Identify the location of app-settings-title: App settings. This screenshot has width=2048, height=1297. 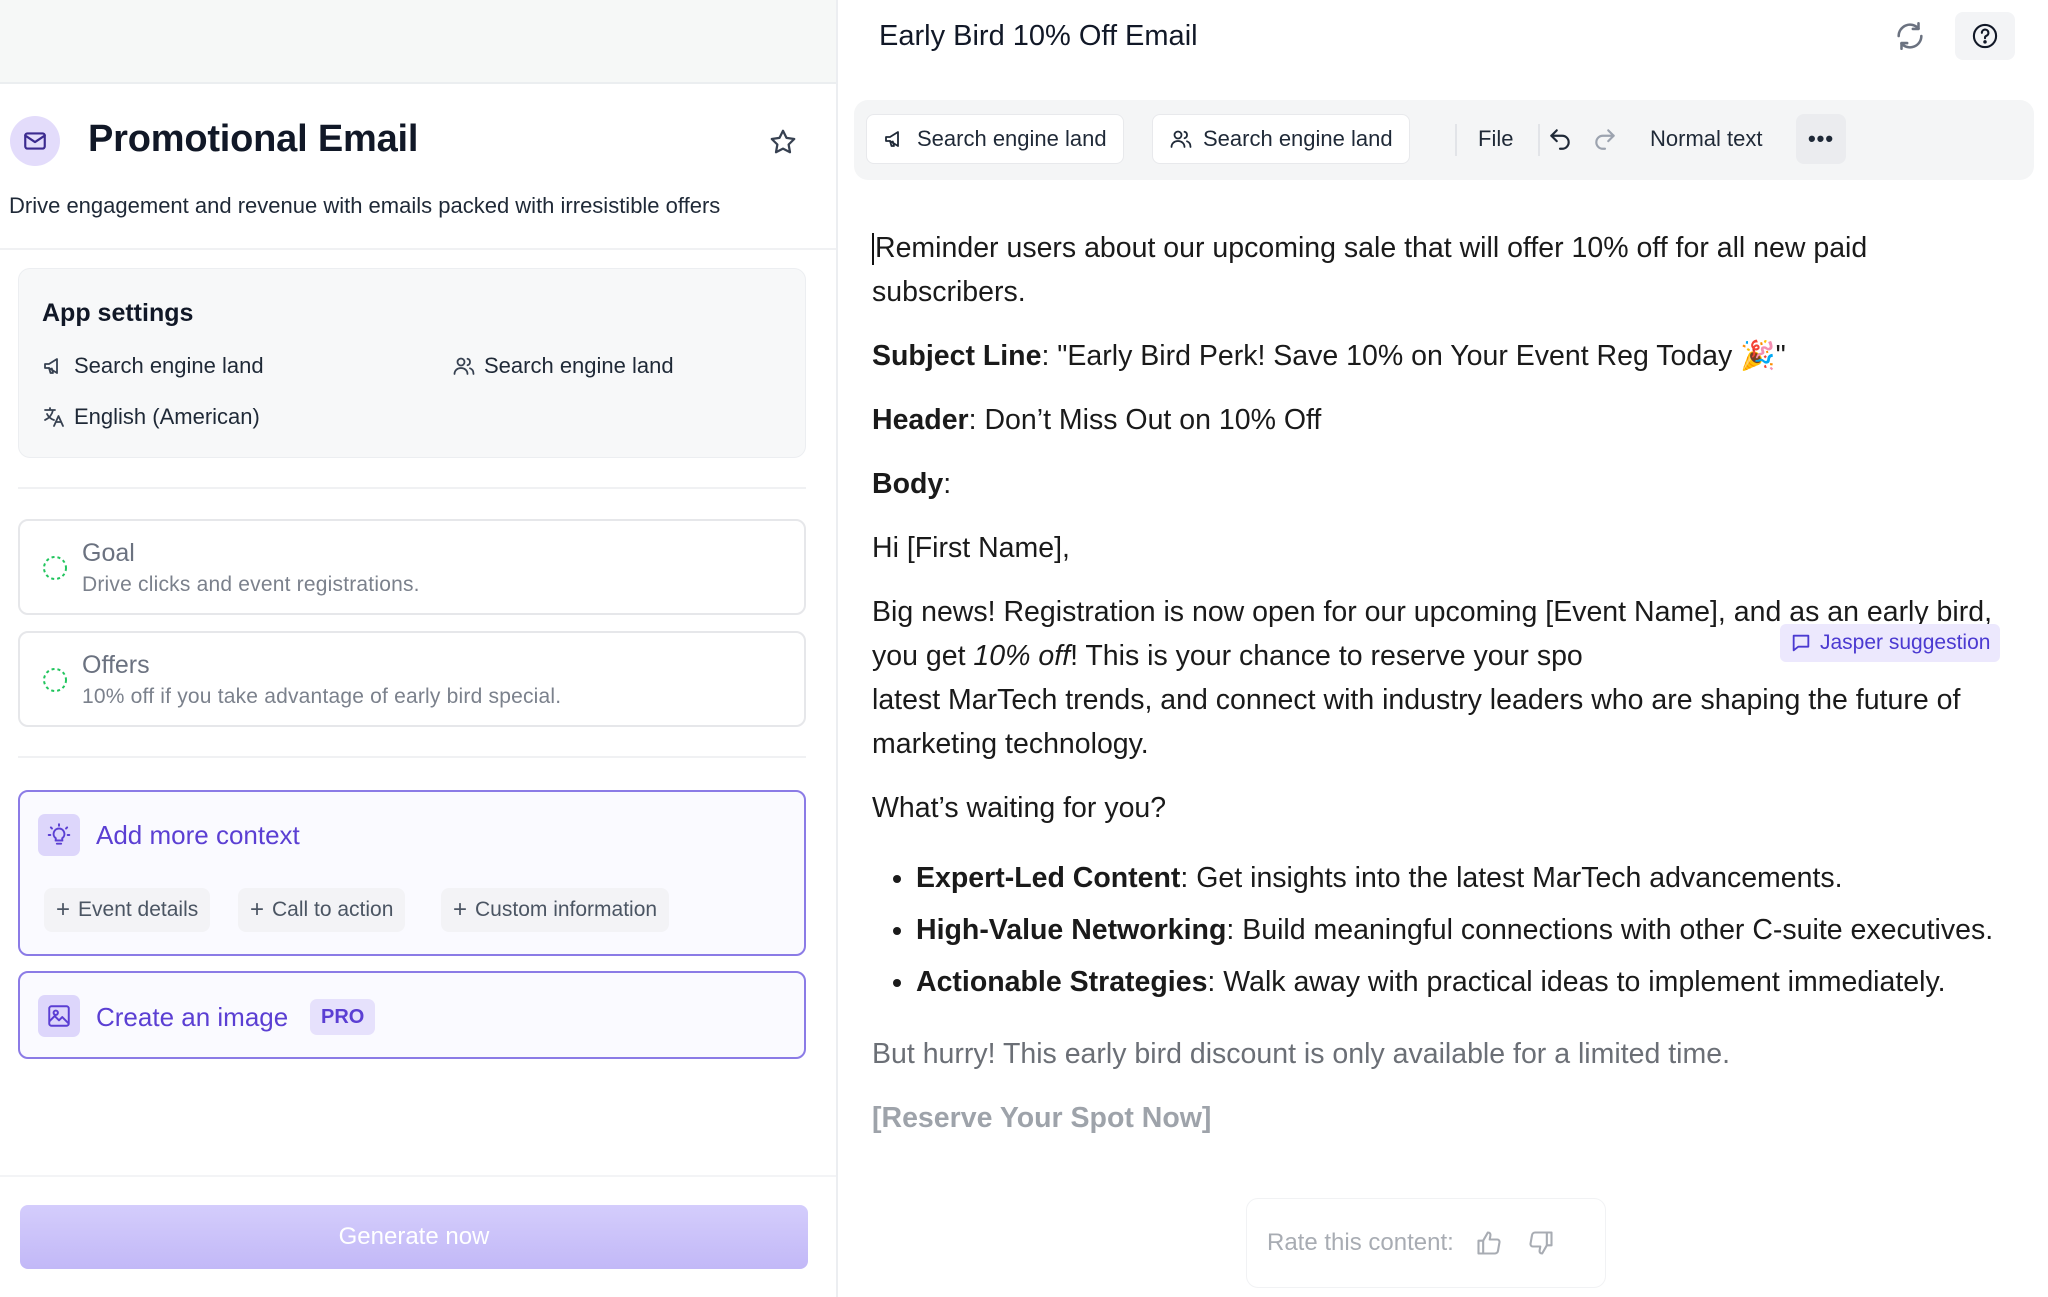
(118, 313).